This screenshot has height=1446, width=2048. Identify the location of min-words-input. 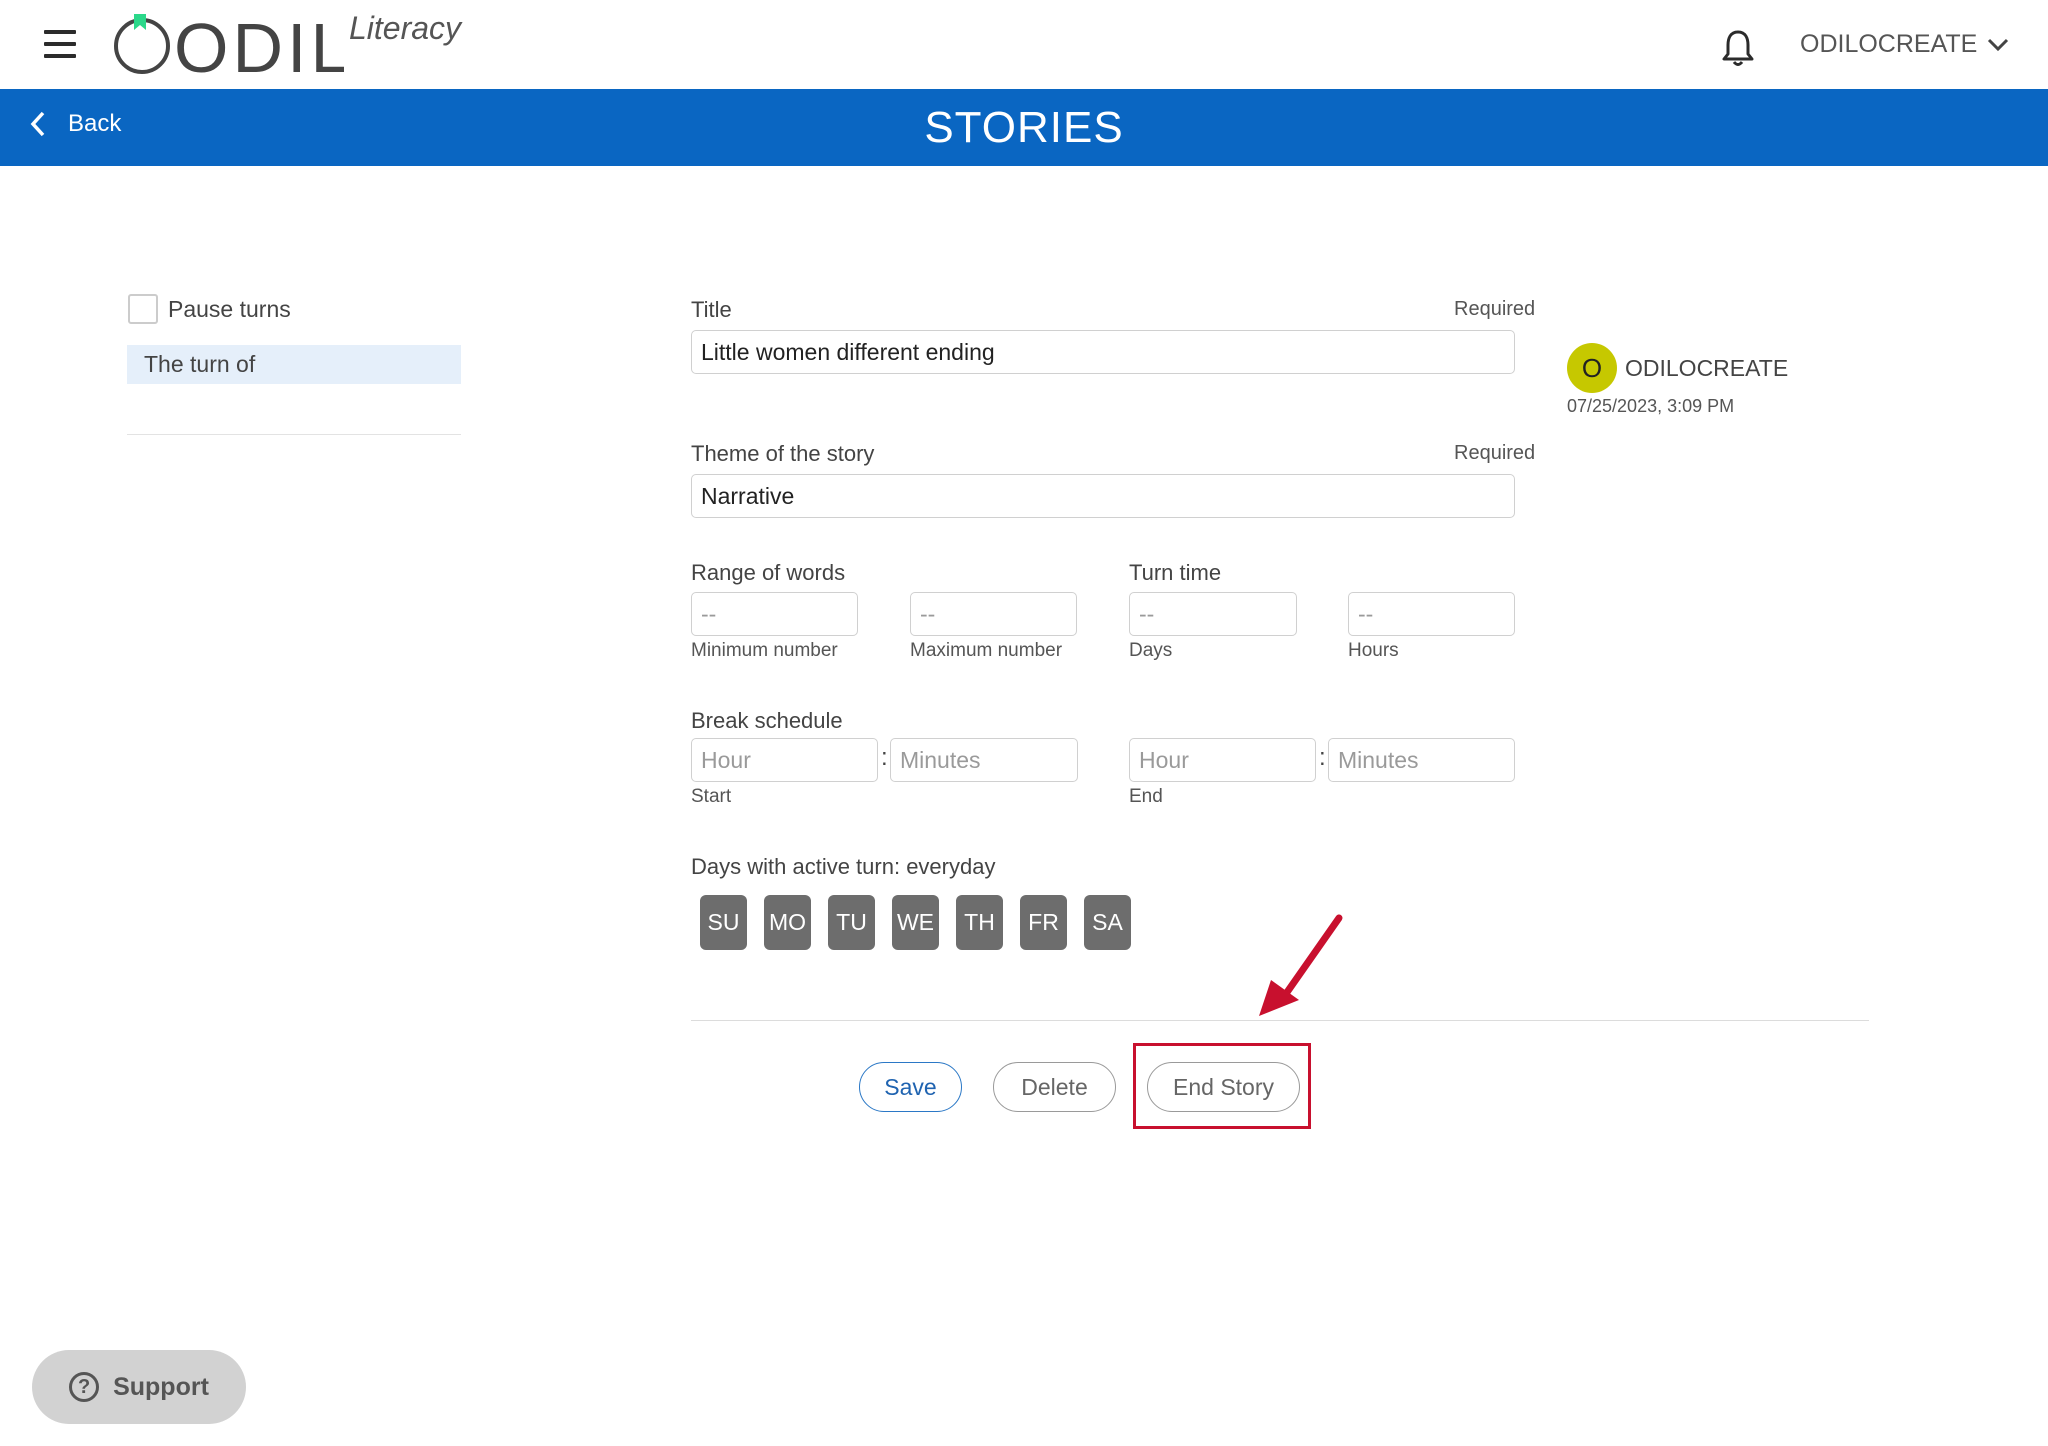
(774, 614).